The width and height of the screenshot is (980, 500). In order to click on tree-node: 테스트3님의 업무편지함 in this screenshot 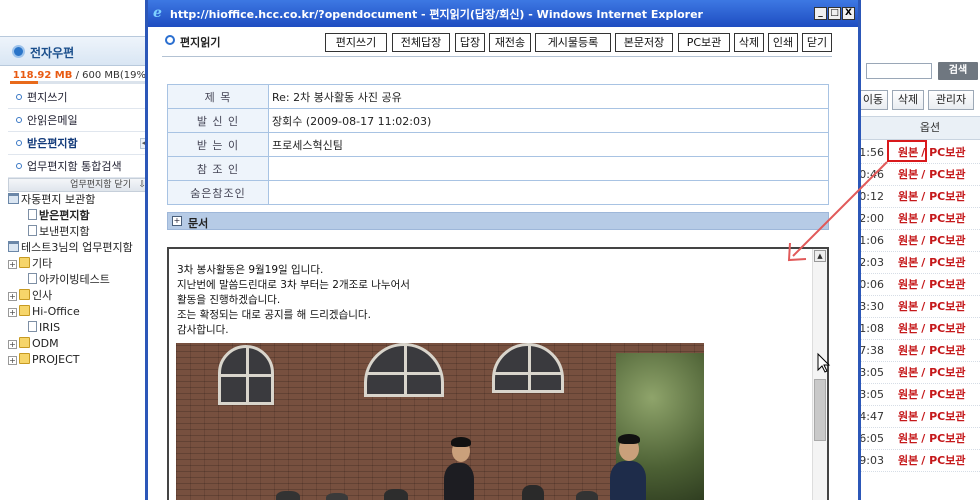, I will do `click(79, 248)`.